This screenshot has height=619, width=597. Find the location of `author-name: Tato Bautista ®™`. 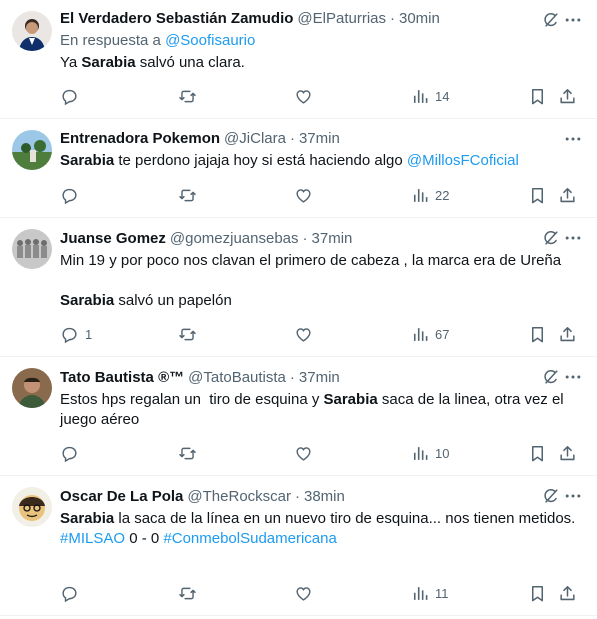

author-name: Tato Bautista ®™ is located at coordinates (122, 378).